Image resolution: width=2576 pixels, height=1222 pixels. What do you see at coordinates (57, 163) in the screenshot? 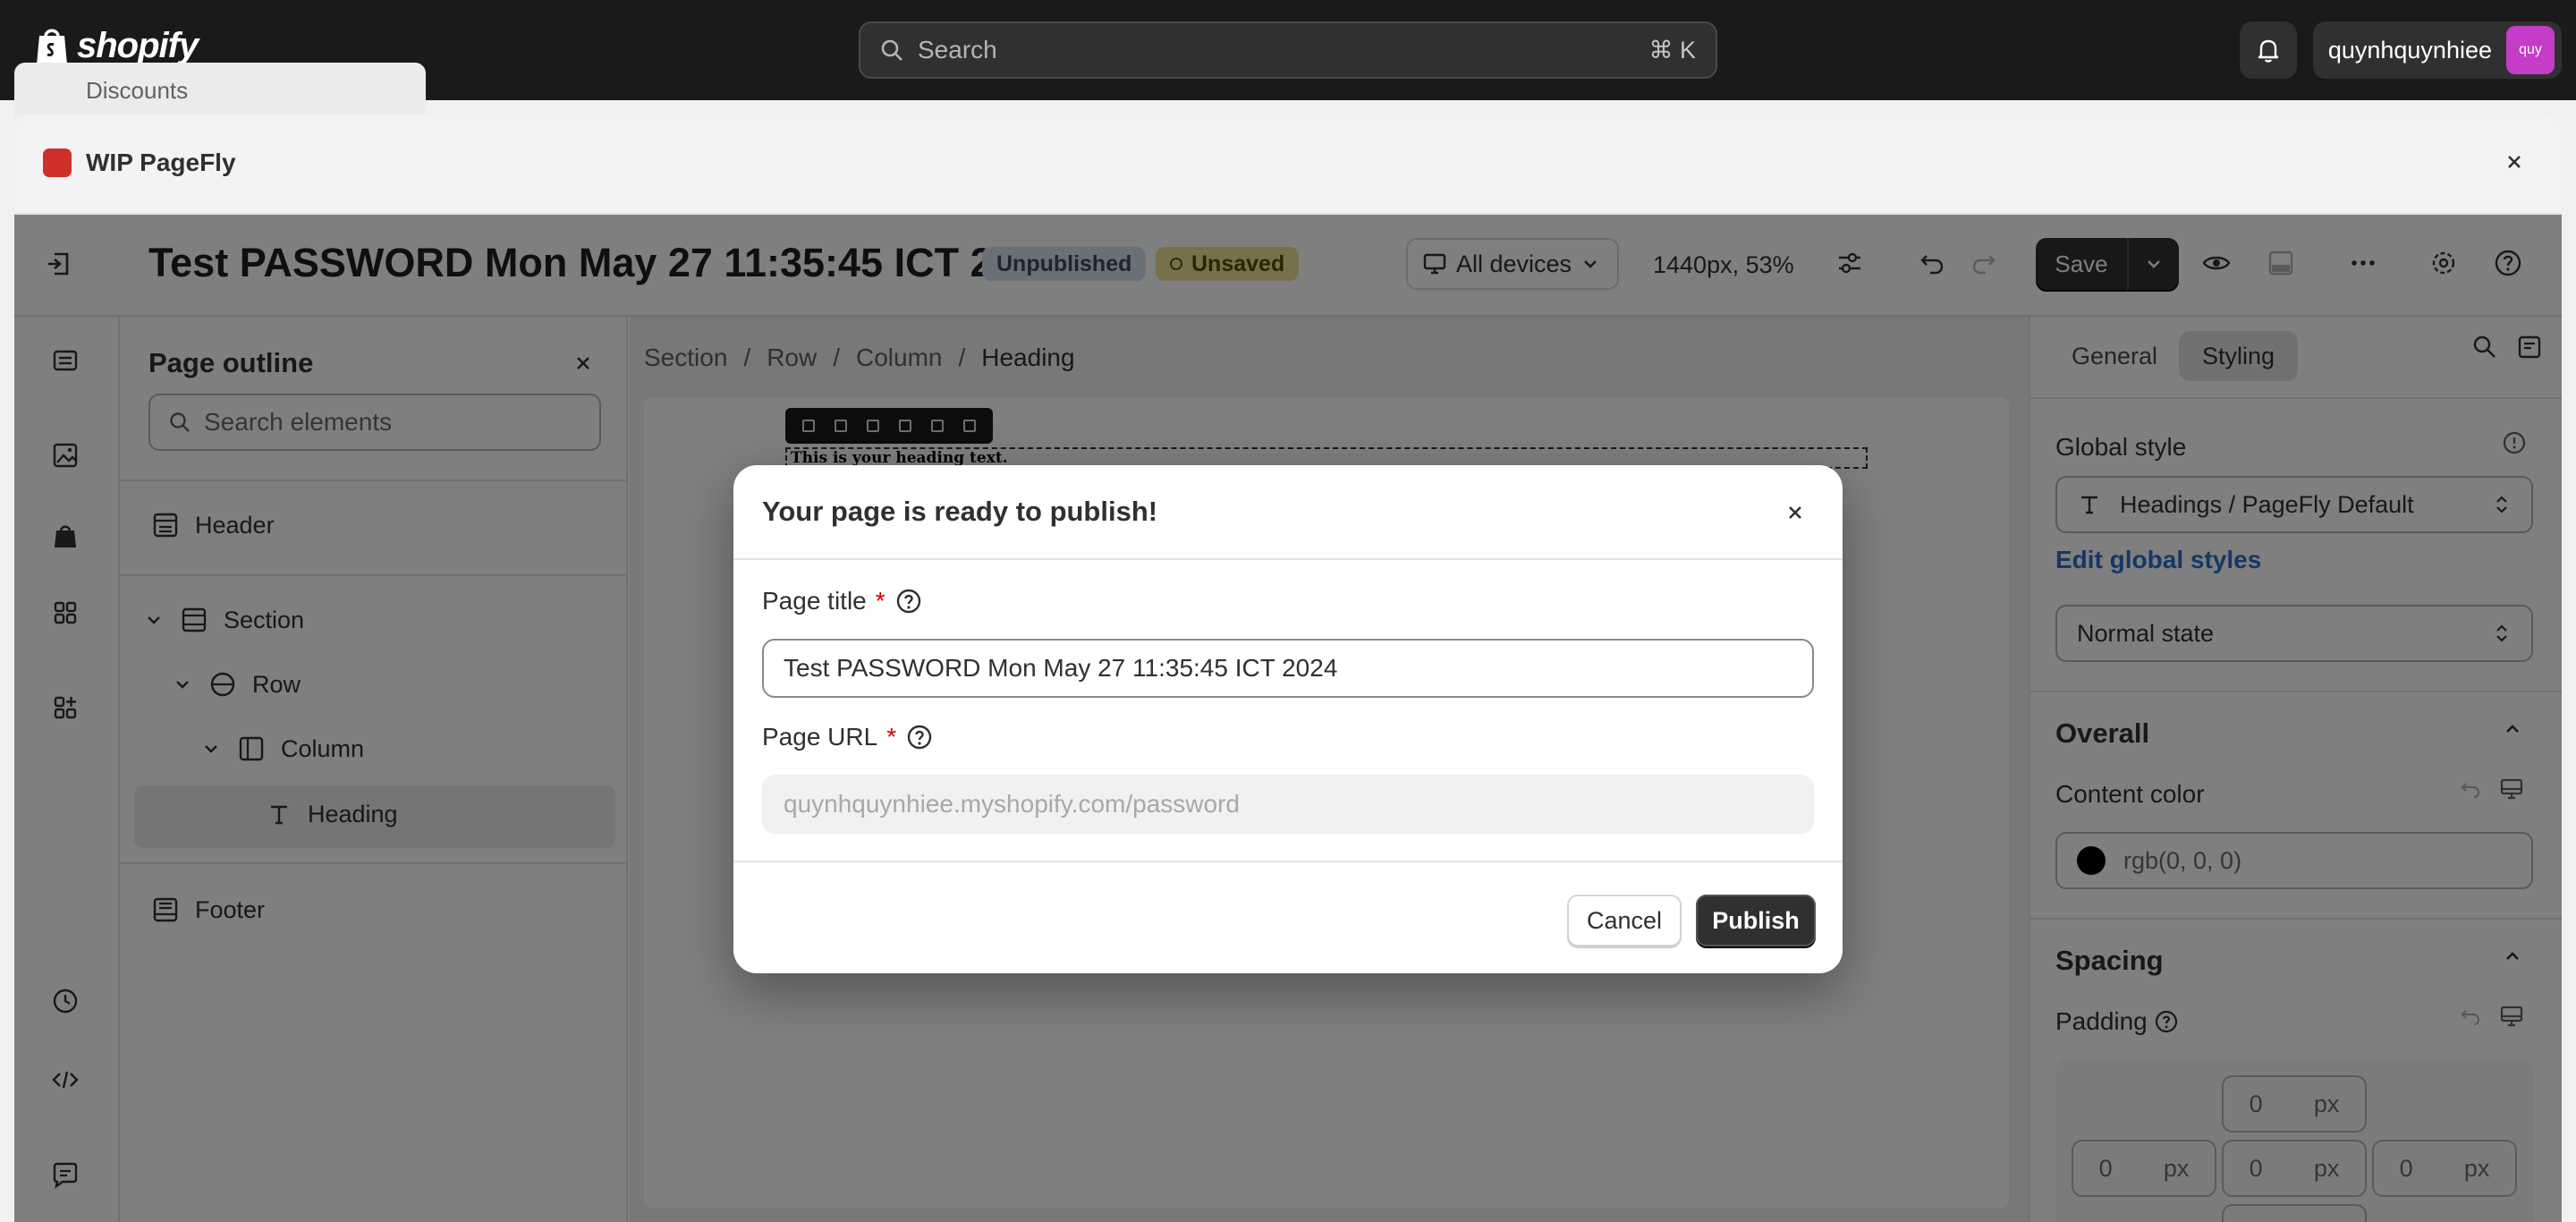
I see `pagefly-app-icon` at bounding box center [57, 163].